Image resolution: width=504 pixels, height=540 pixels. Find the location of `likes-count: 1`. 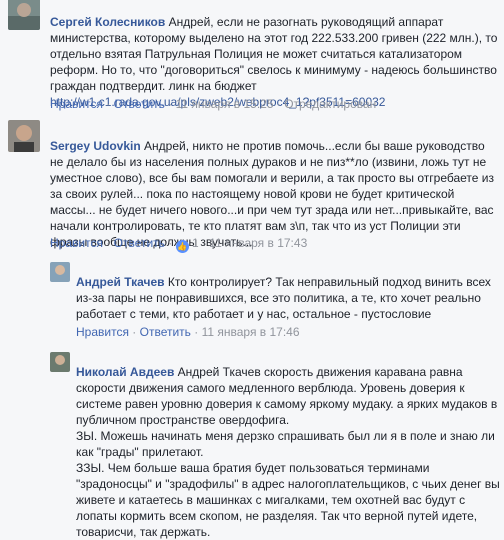

likes-count: 1 is located at coordinates (195, 243).